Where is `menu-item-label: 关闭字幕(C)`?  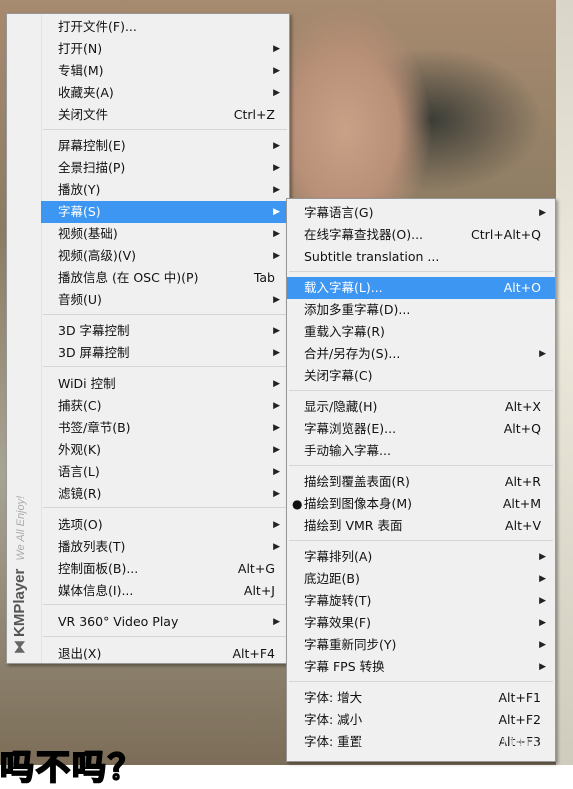
menu-item-label: 关闭字幕(C) is located at coordinates (338, 375).